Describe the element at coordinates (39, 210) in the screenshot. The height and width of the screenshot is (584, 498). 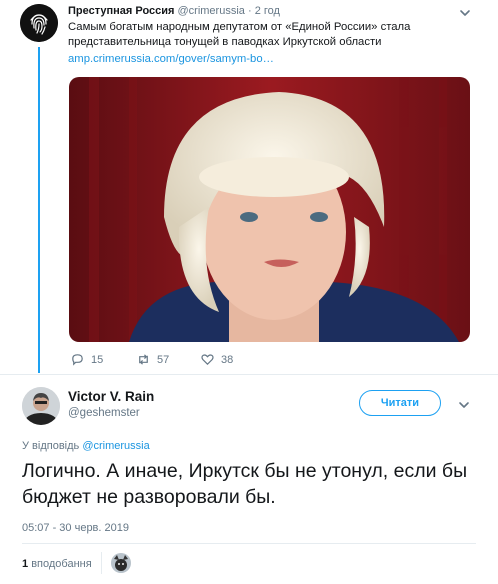
I see `thread-line` at that location.